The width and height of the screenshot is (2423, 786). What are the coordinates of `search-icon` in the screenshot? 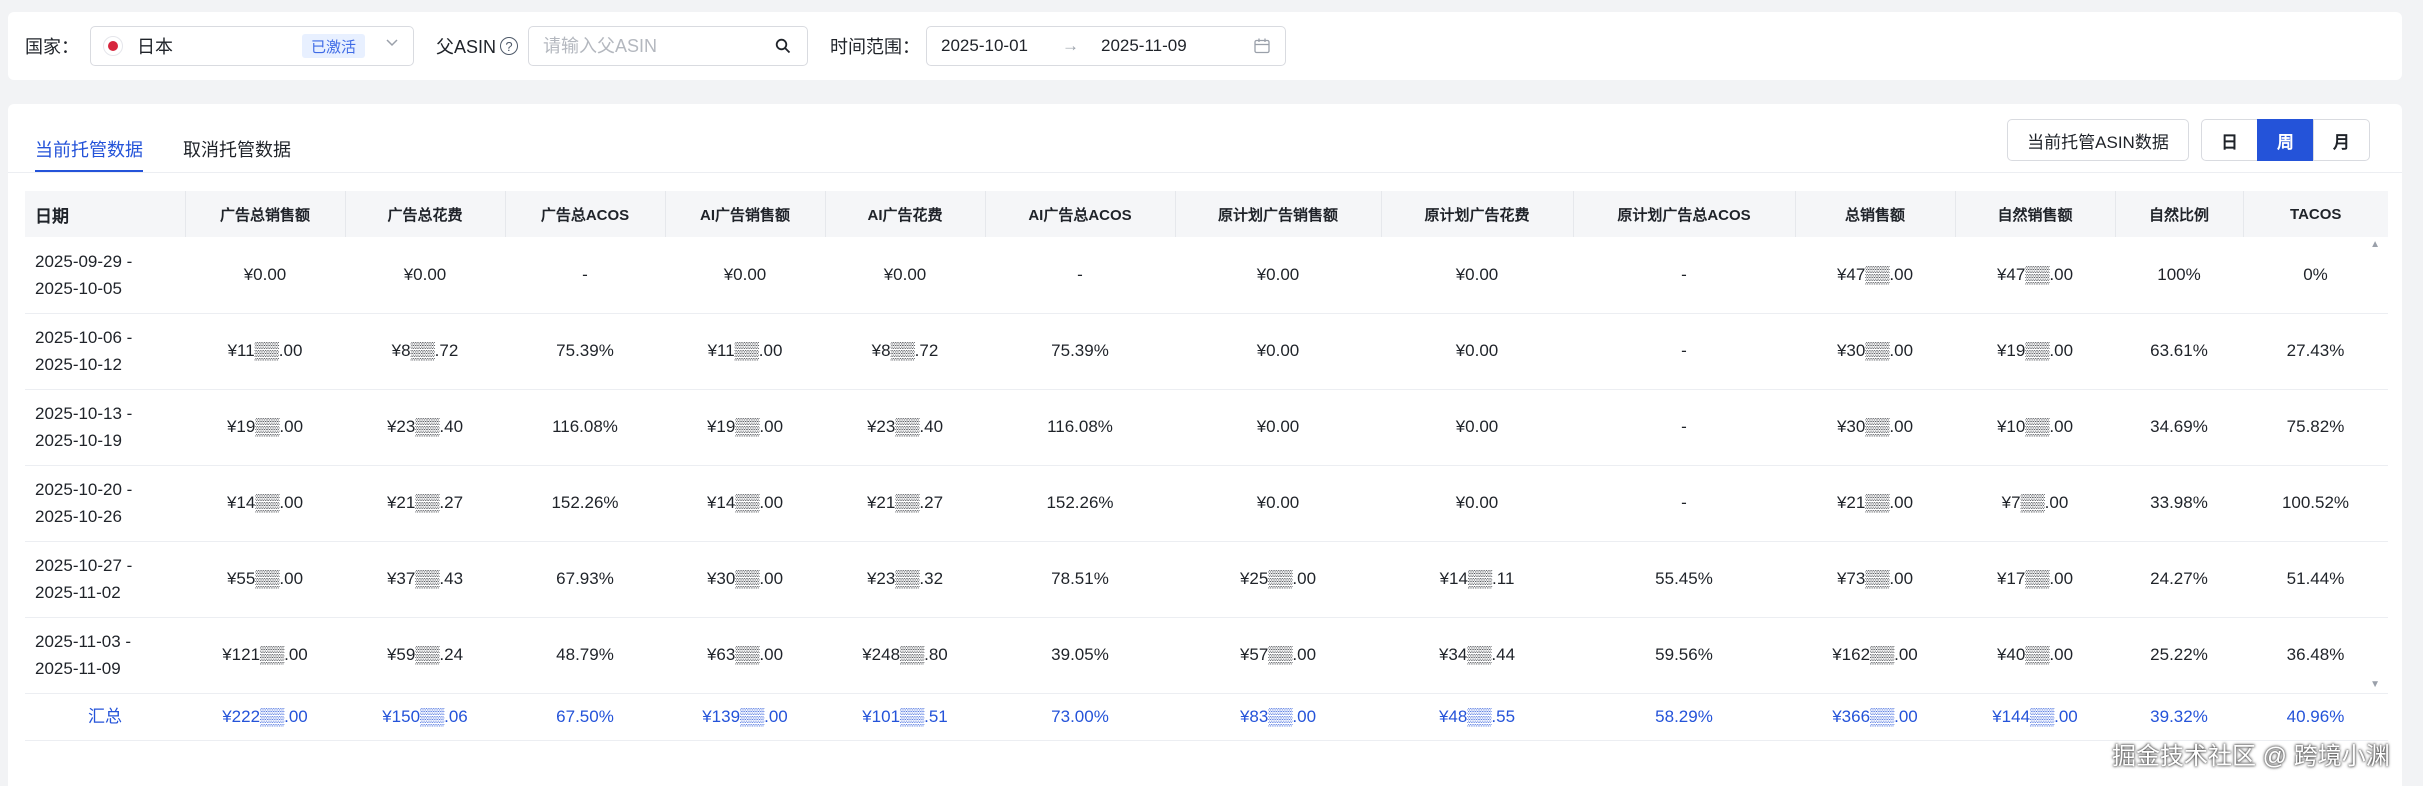 It's located at (783, 46).